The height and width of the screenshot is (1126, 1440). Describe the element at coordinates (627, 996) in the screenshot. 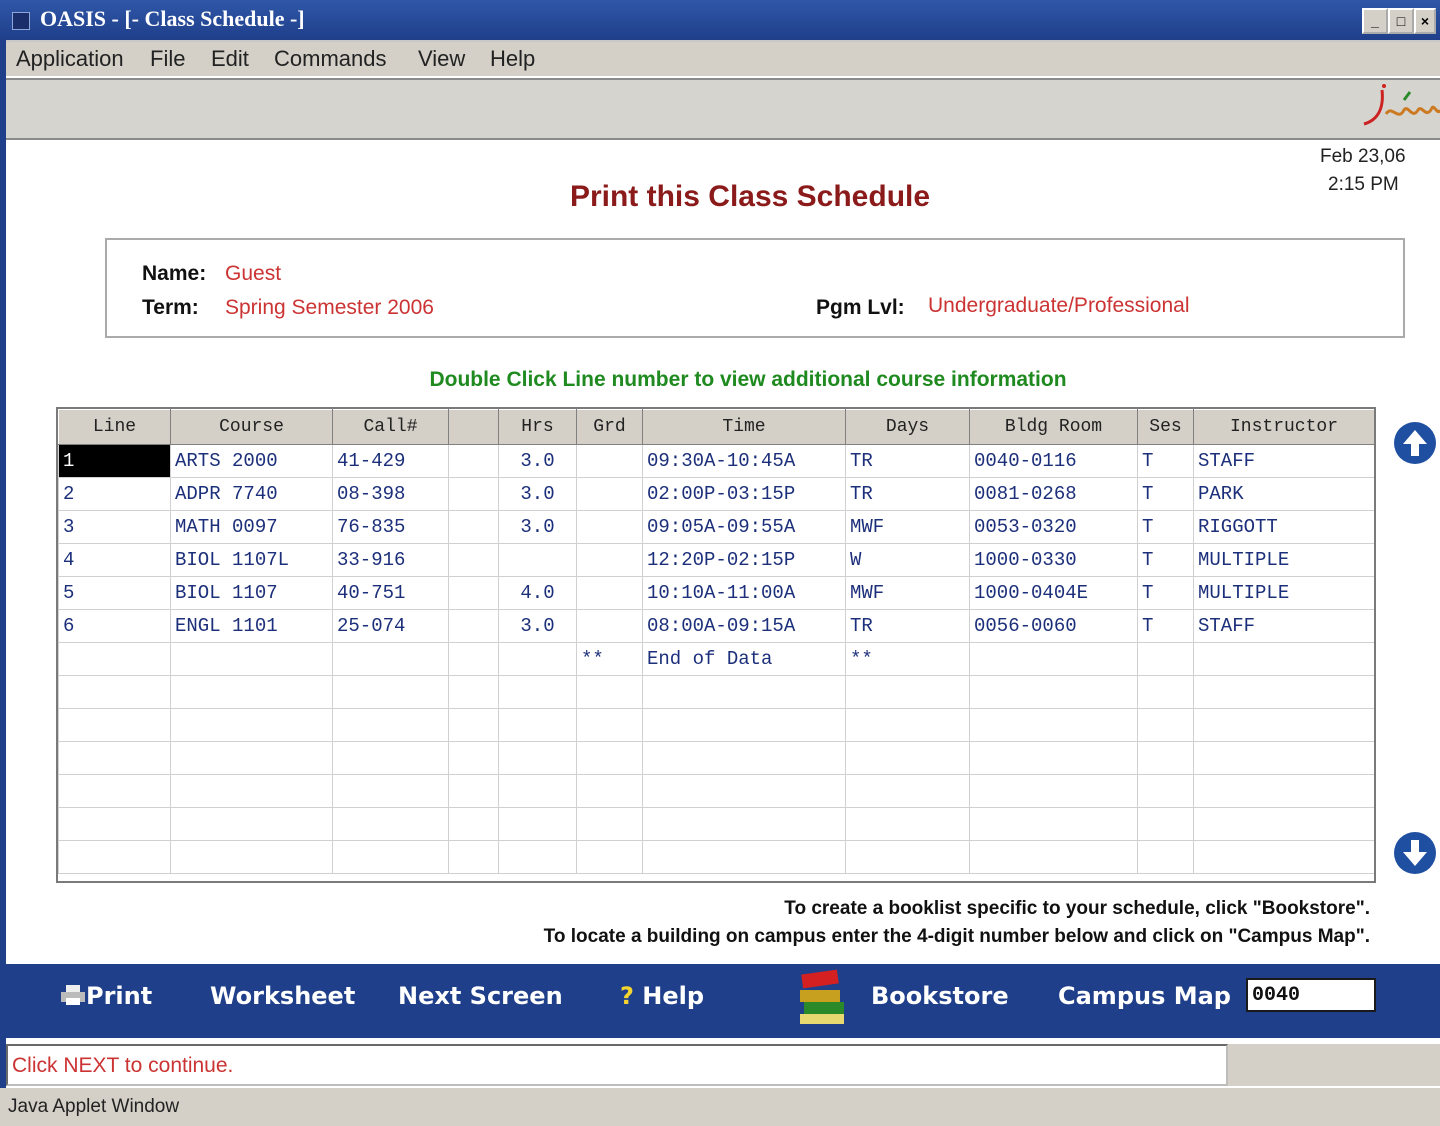

I see `help-icon: ?` at that location.